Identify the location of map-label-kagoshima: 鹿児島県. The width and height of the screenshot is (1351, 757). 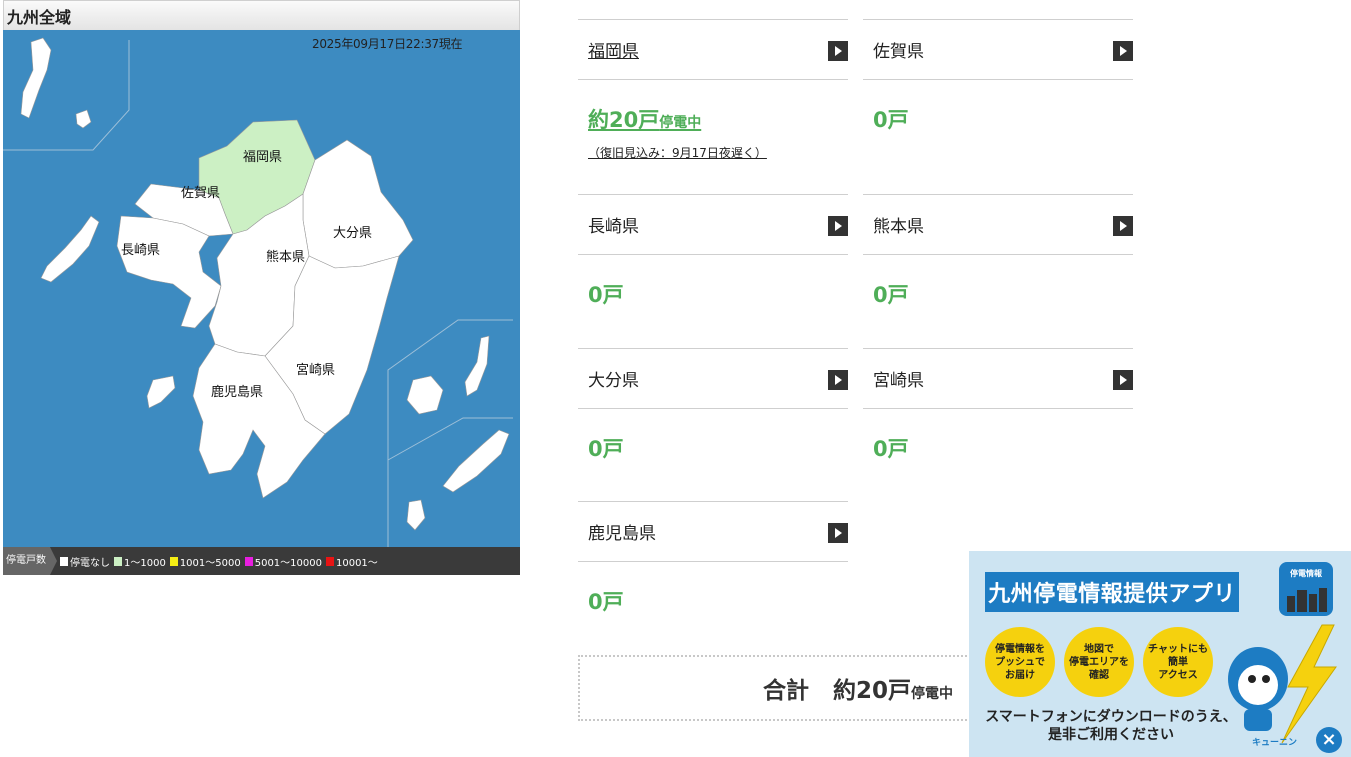
(237, 390).